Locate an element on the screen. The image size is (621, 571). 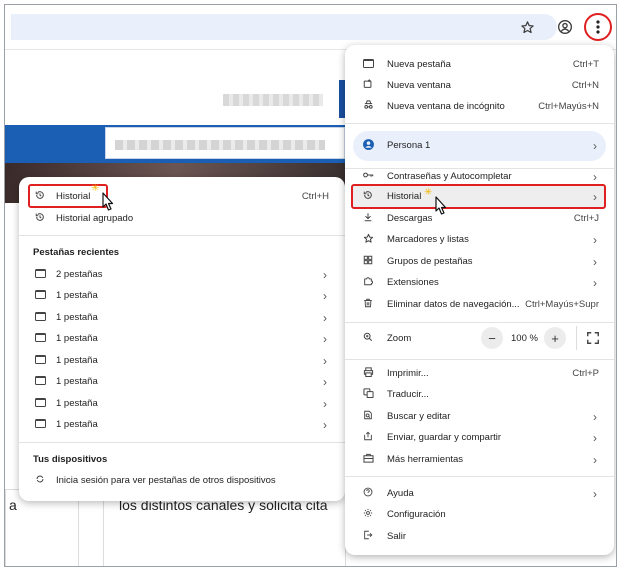
menu-item-enviar-guardar: Enviar, guardar y compartir › is located at coordinates (479, 437).